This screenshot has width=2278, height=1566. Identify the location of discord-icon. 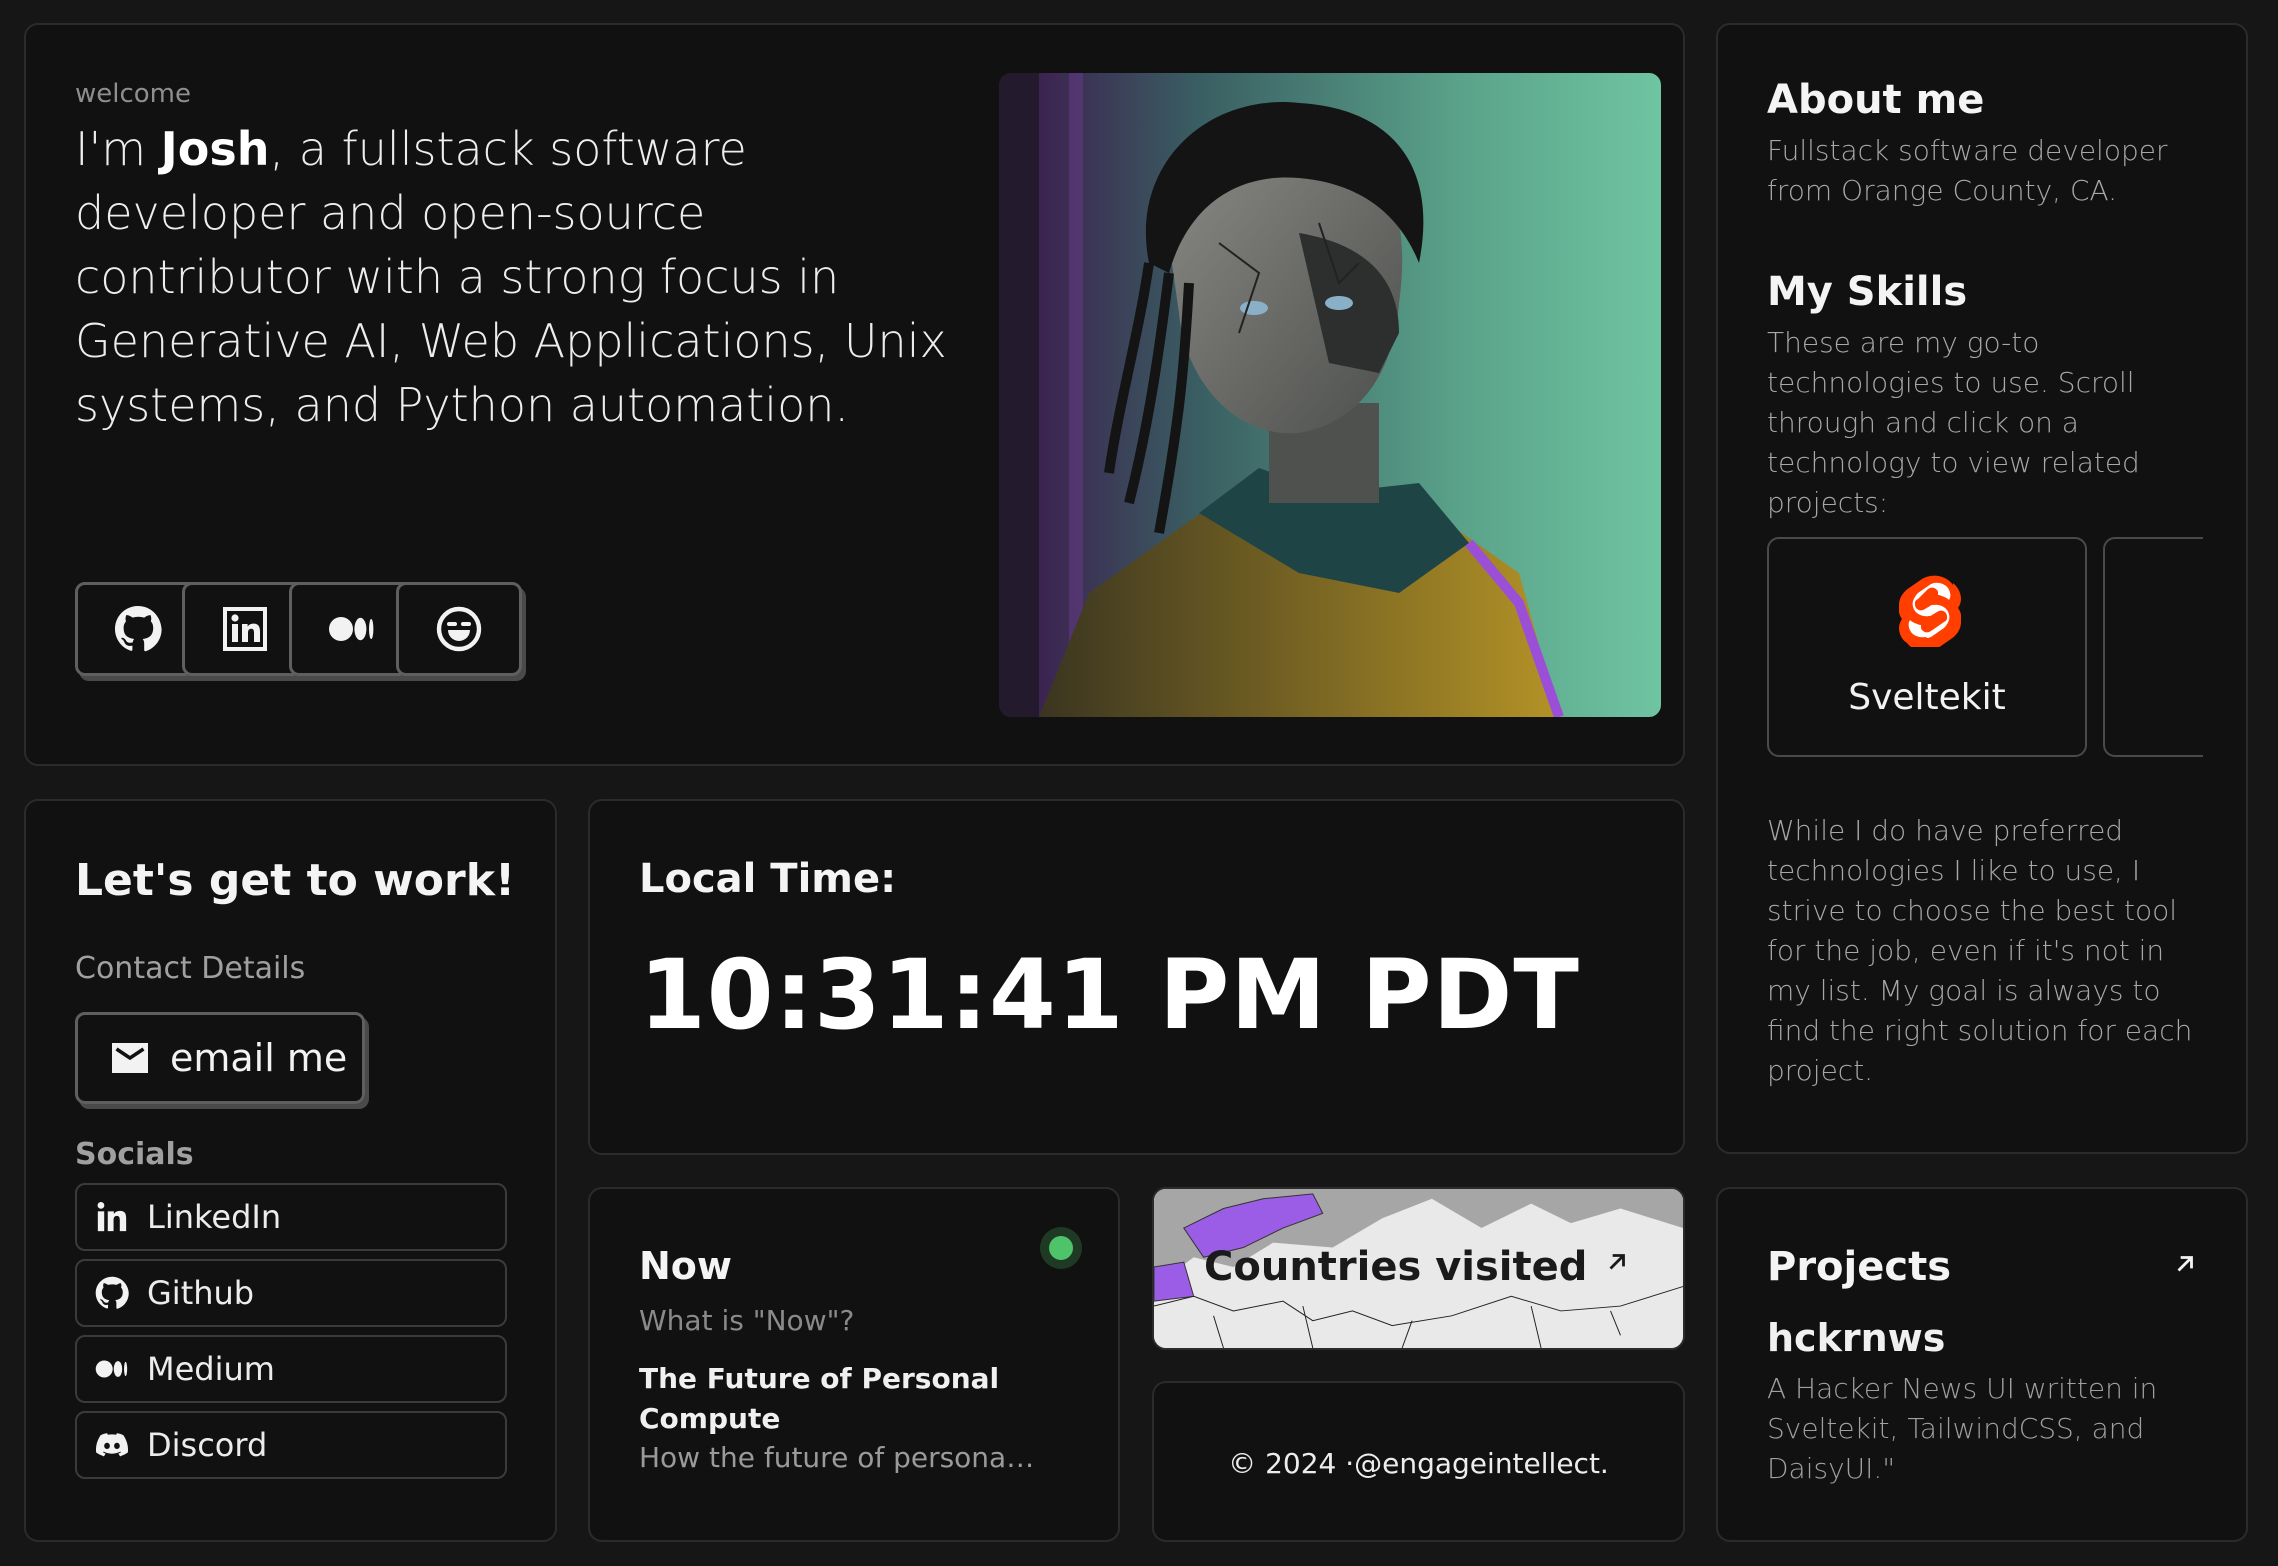
(112, 1445).